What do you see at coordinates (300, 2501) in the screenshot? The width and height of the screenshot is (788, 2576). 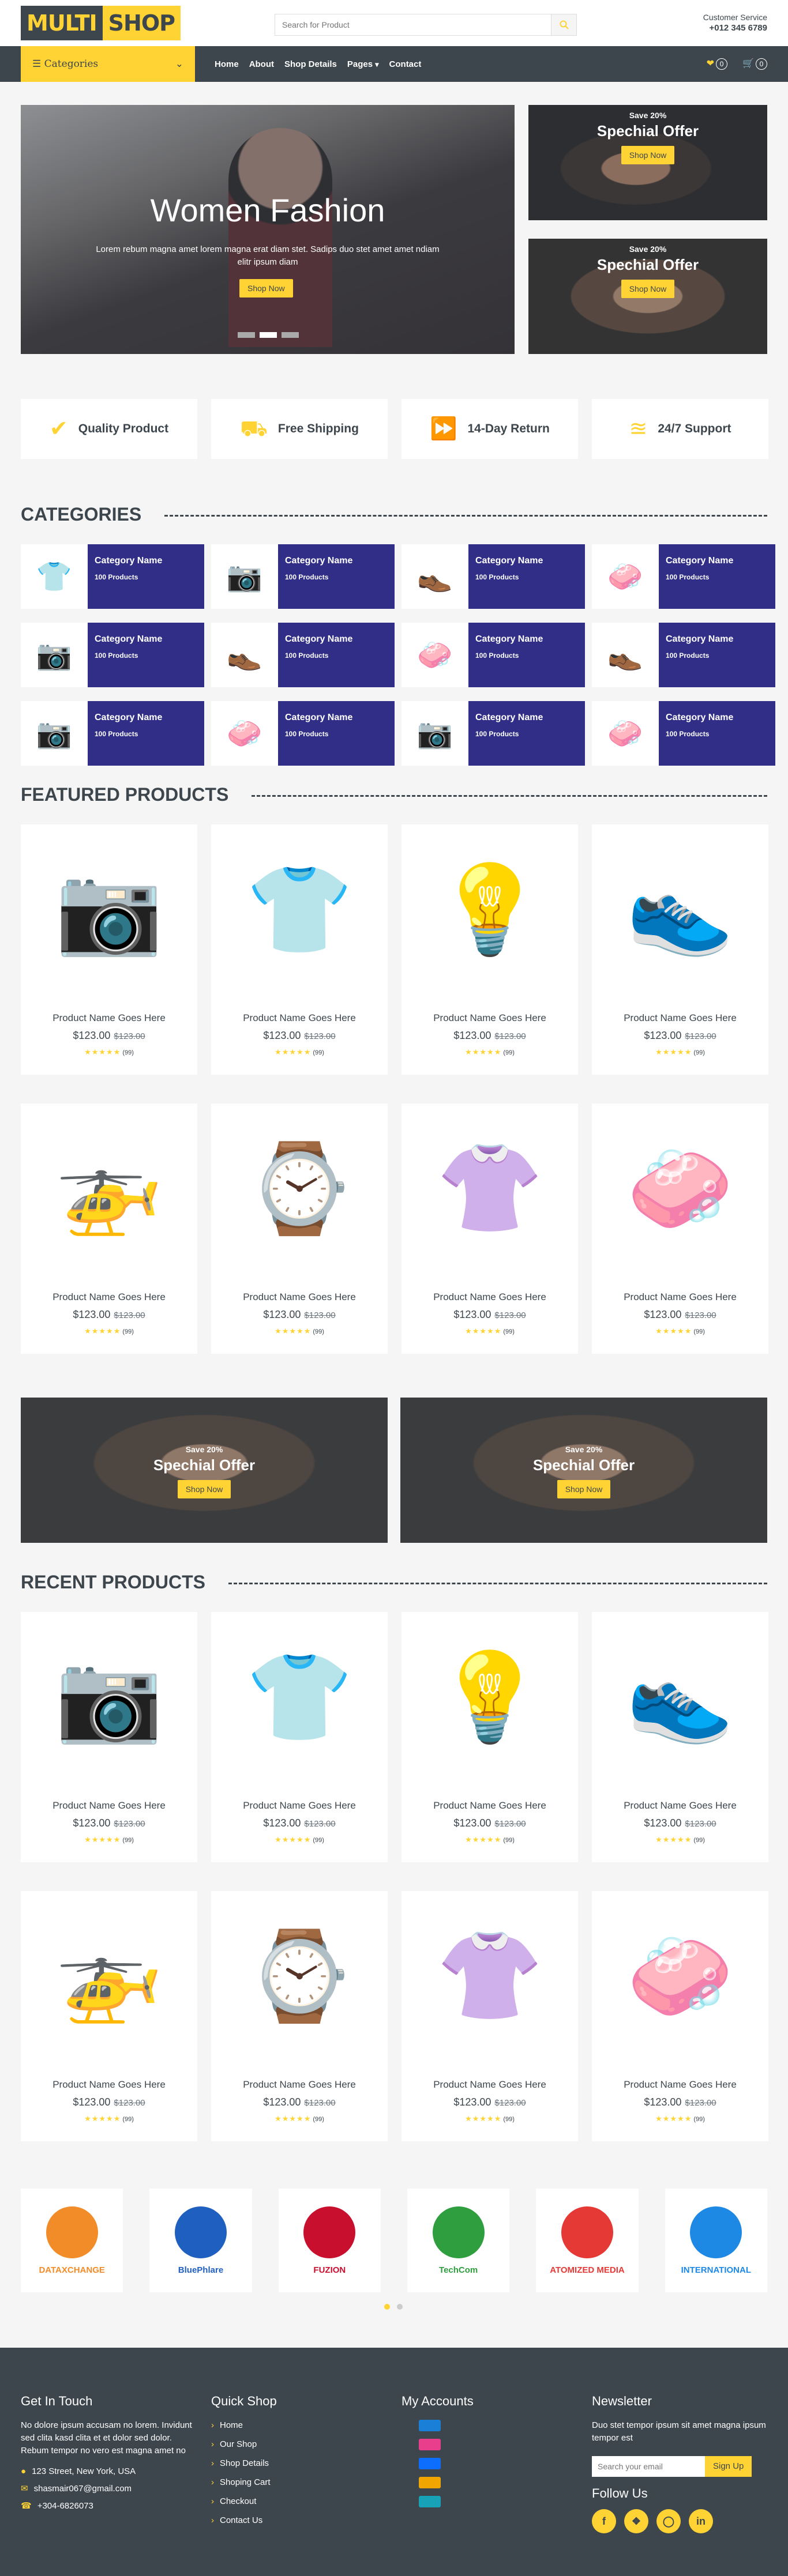 I see `footer-link: › Checkout` at bounding box center [300, 2501].